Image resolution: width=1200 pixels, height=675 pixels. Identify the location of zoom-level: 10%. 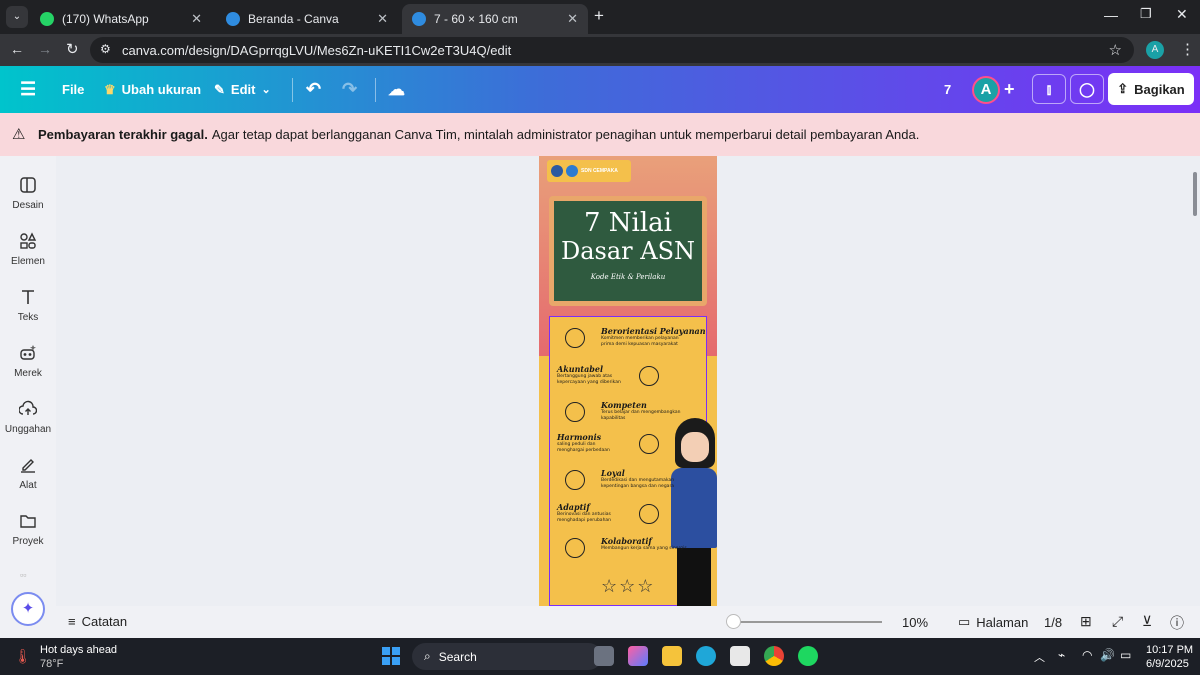
(915, 622).